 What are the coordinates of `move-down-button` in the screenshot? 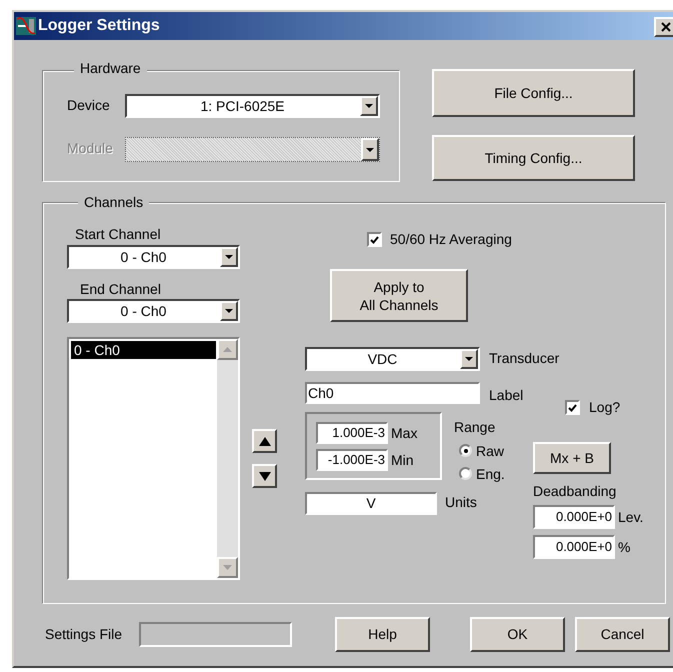 It's located at (264, 476).